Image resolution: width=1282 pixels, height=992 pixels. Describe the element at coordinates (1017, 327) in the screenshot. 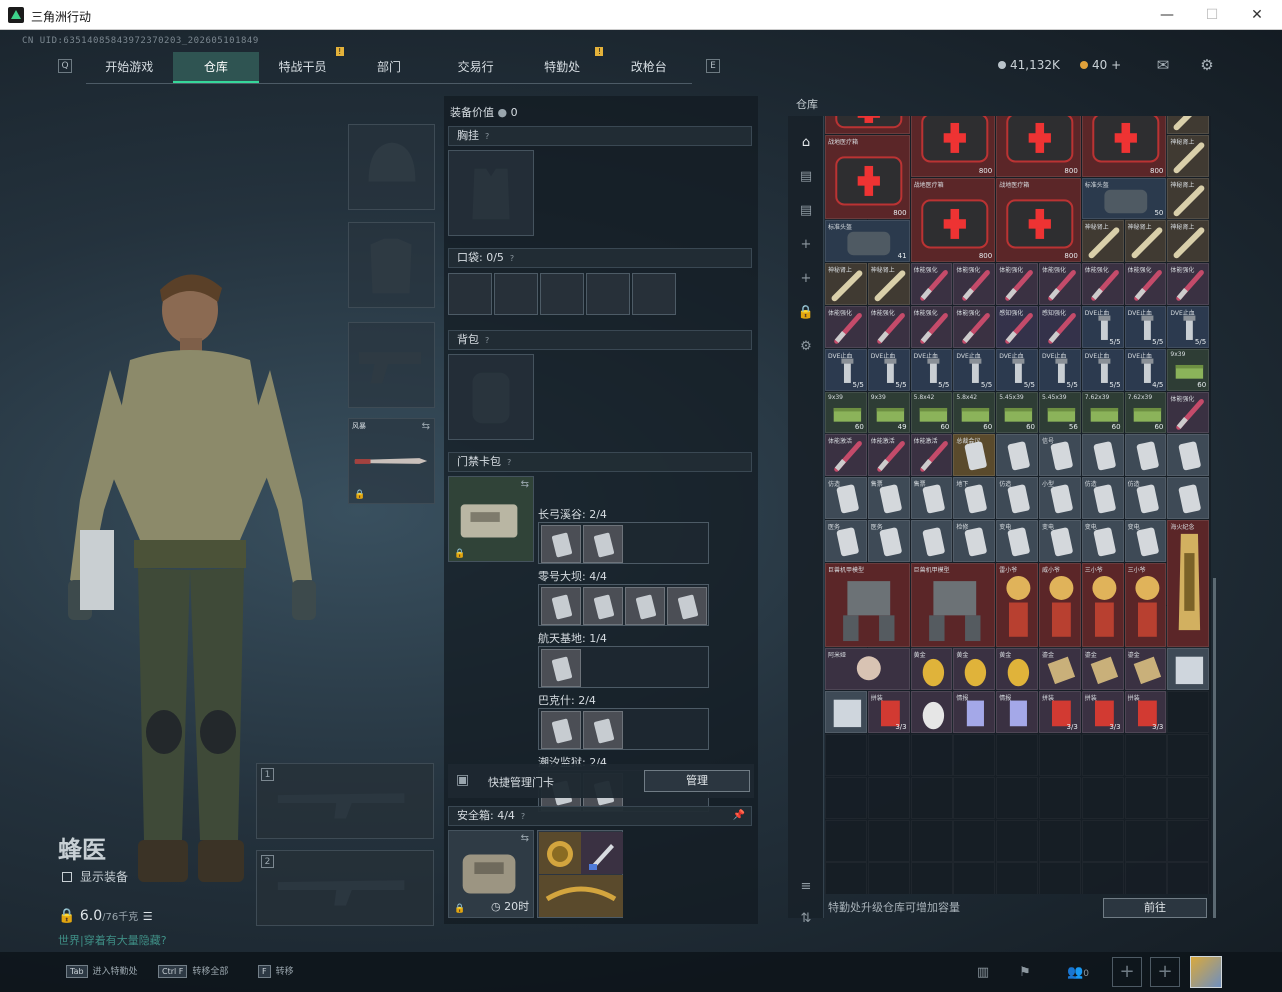

I see `warehouse-item: 感知强化` at that location.